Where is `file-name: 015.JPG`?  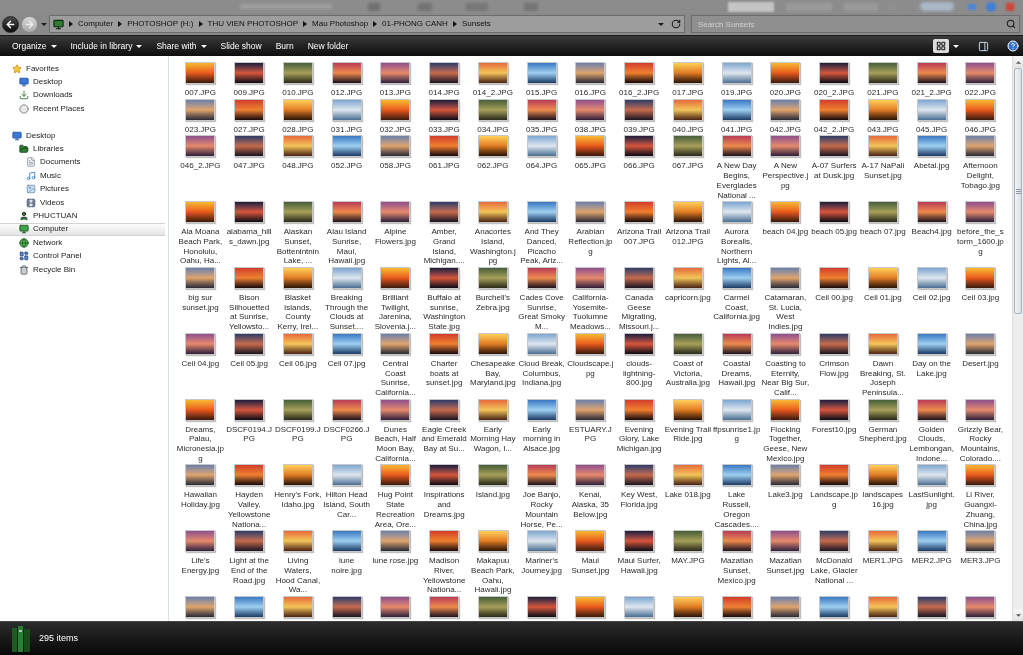
file-name: 015.JPG is located at coordinates (542, 93).